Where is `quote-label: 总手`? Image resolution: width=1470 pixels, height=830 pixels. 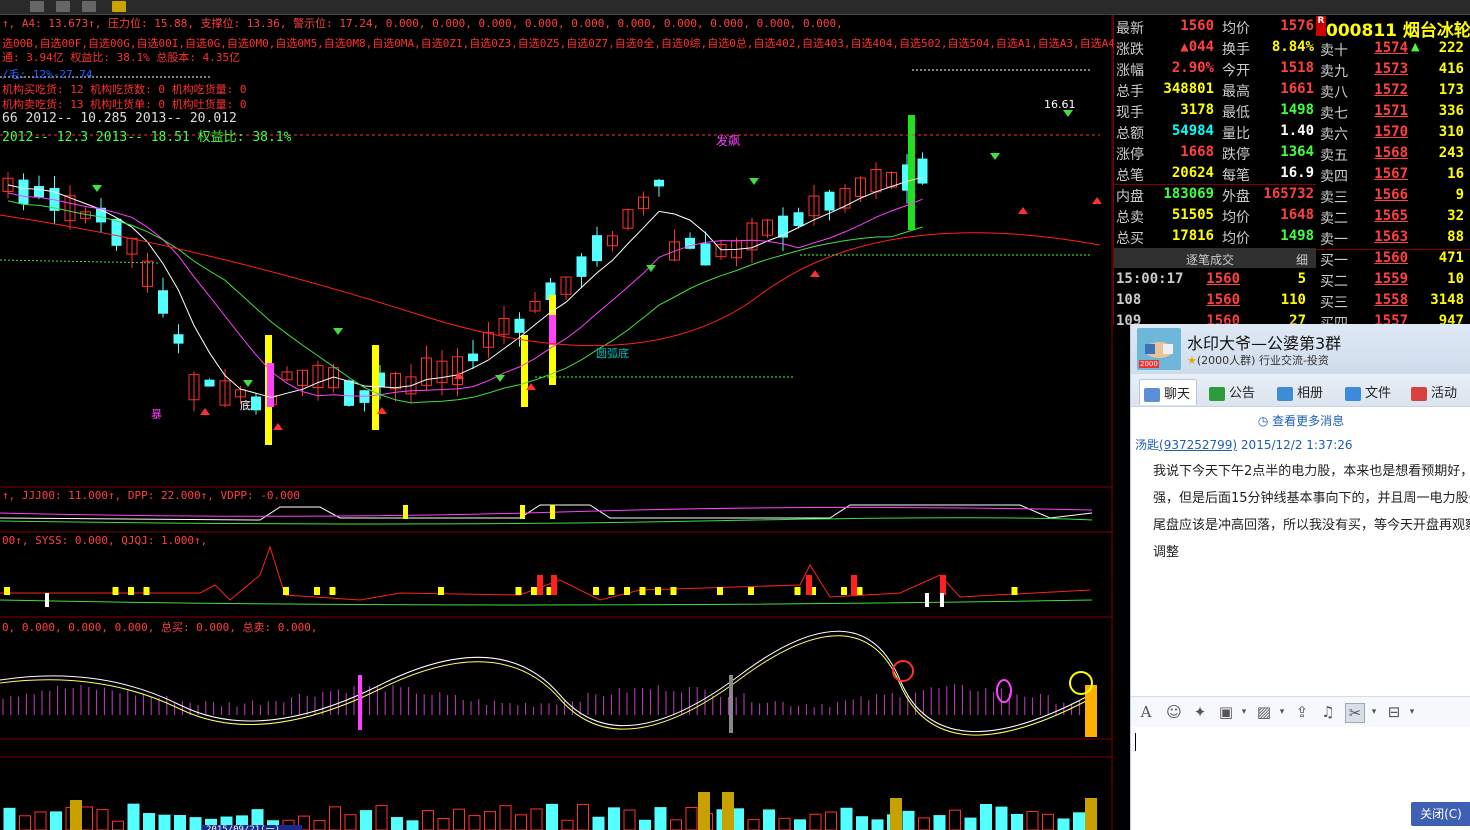
quote-label: 总手 is located at coordinates (1130, 92).